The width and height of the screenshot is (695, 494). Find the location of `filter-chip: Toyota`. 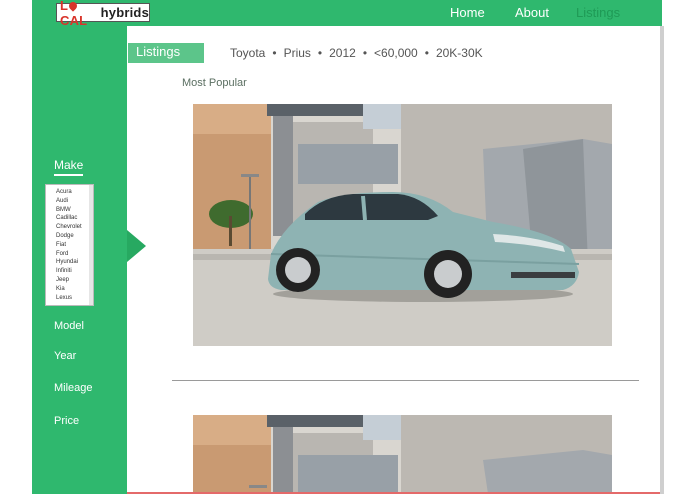

filter-chip: Toyota is located at coordinates (247, 53).